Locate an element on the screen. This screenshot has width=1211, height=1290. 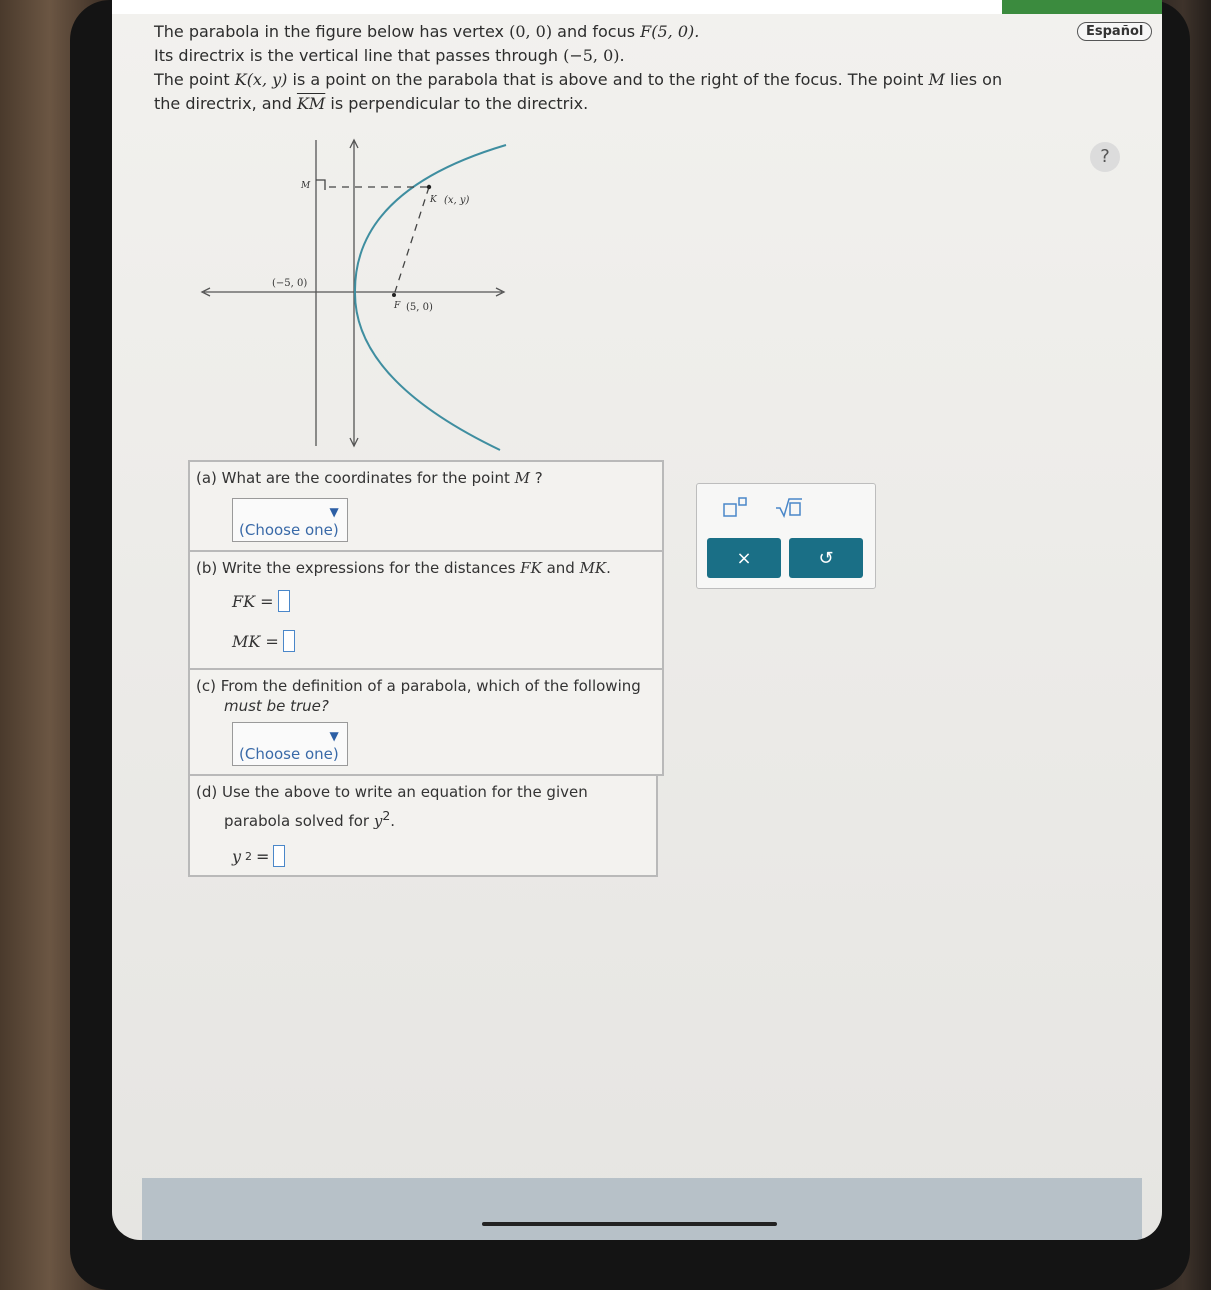
mk-answer-input is located at coordinates (288, 641).